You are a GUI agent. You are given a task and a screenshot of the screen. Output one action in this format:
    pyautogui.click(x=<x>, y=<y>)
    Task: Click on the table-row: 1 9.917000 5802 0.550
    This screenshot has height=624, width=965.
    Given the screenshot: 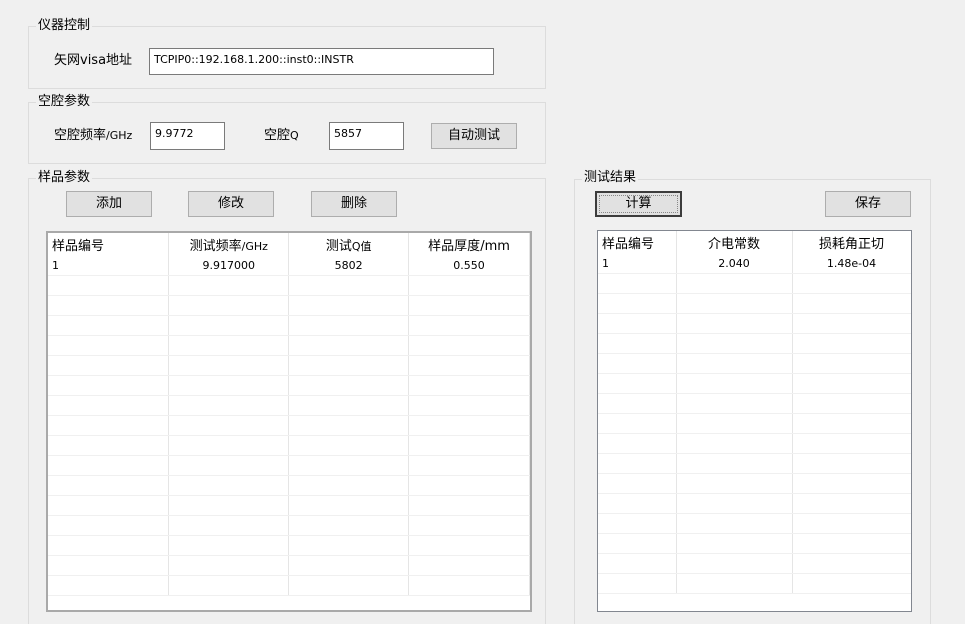 What is the action you would take?
    pyautogui.click(x=289, y=266)
    